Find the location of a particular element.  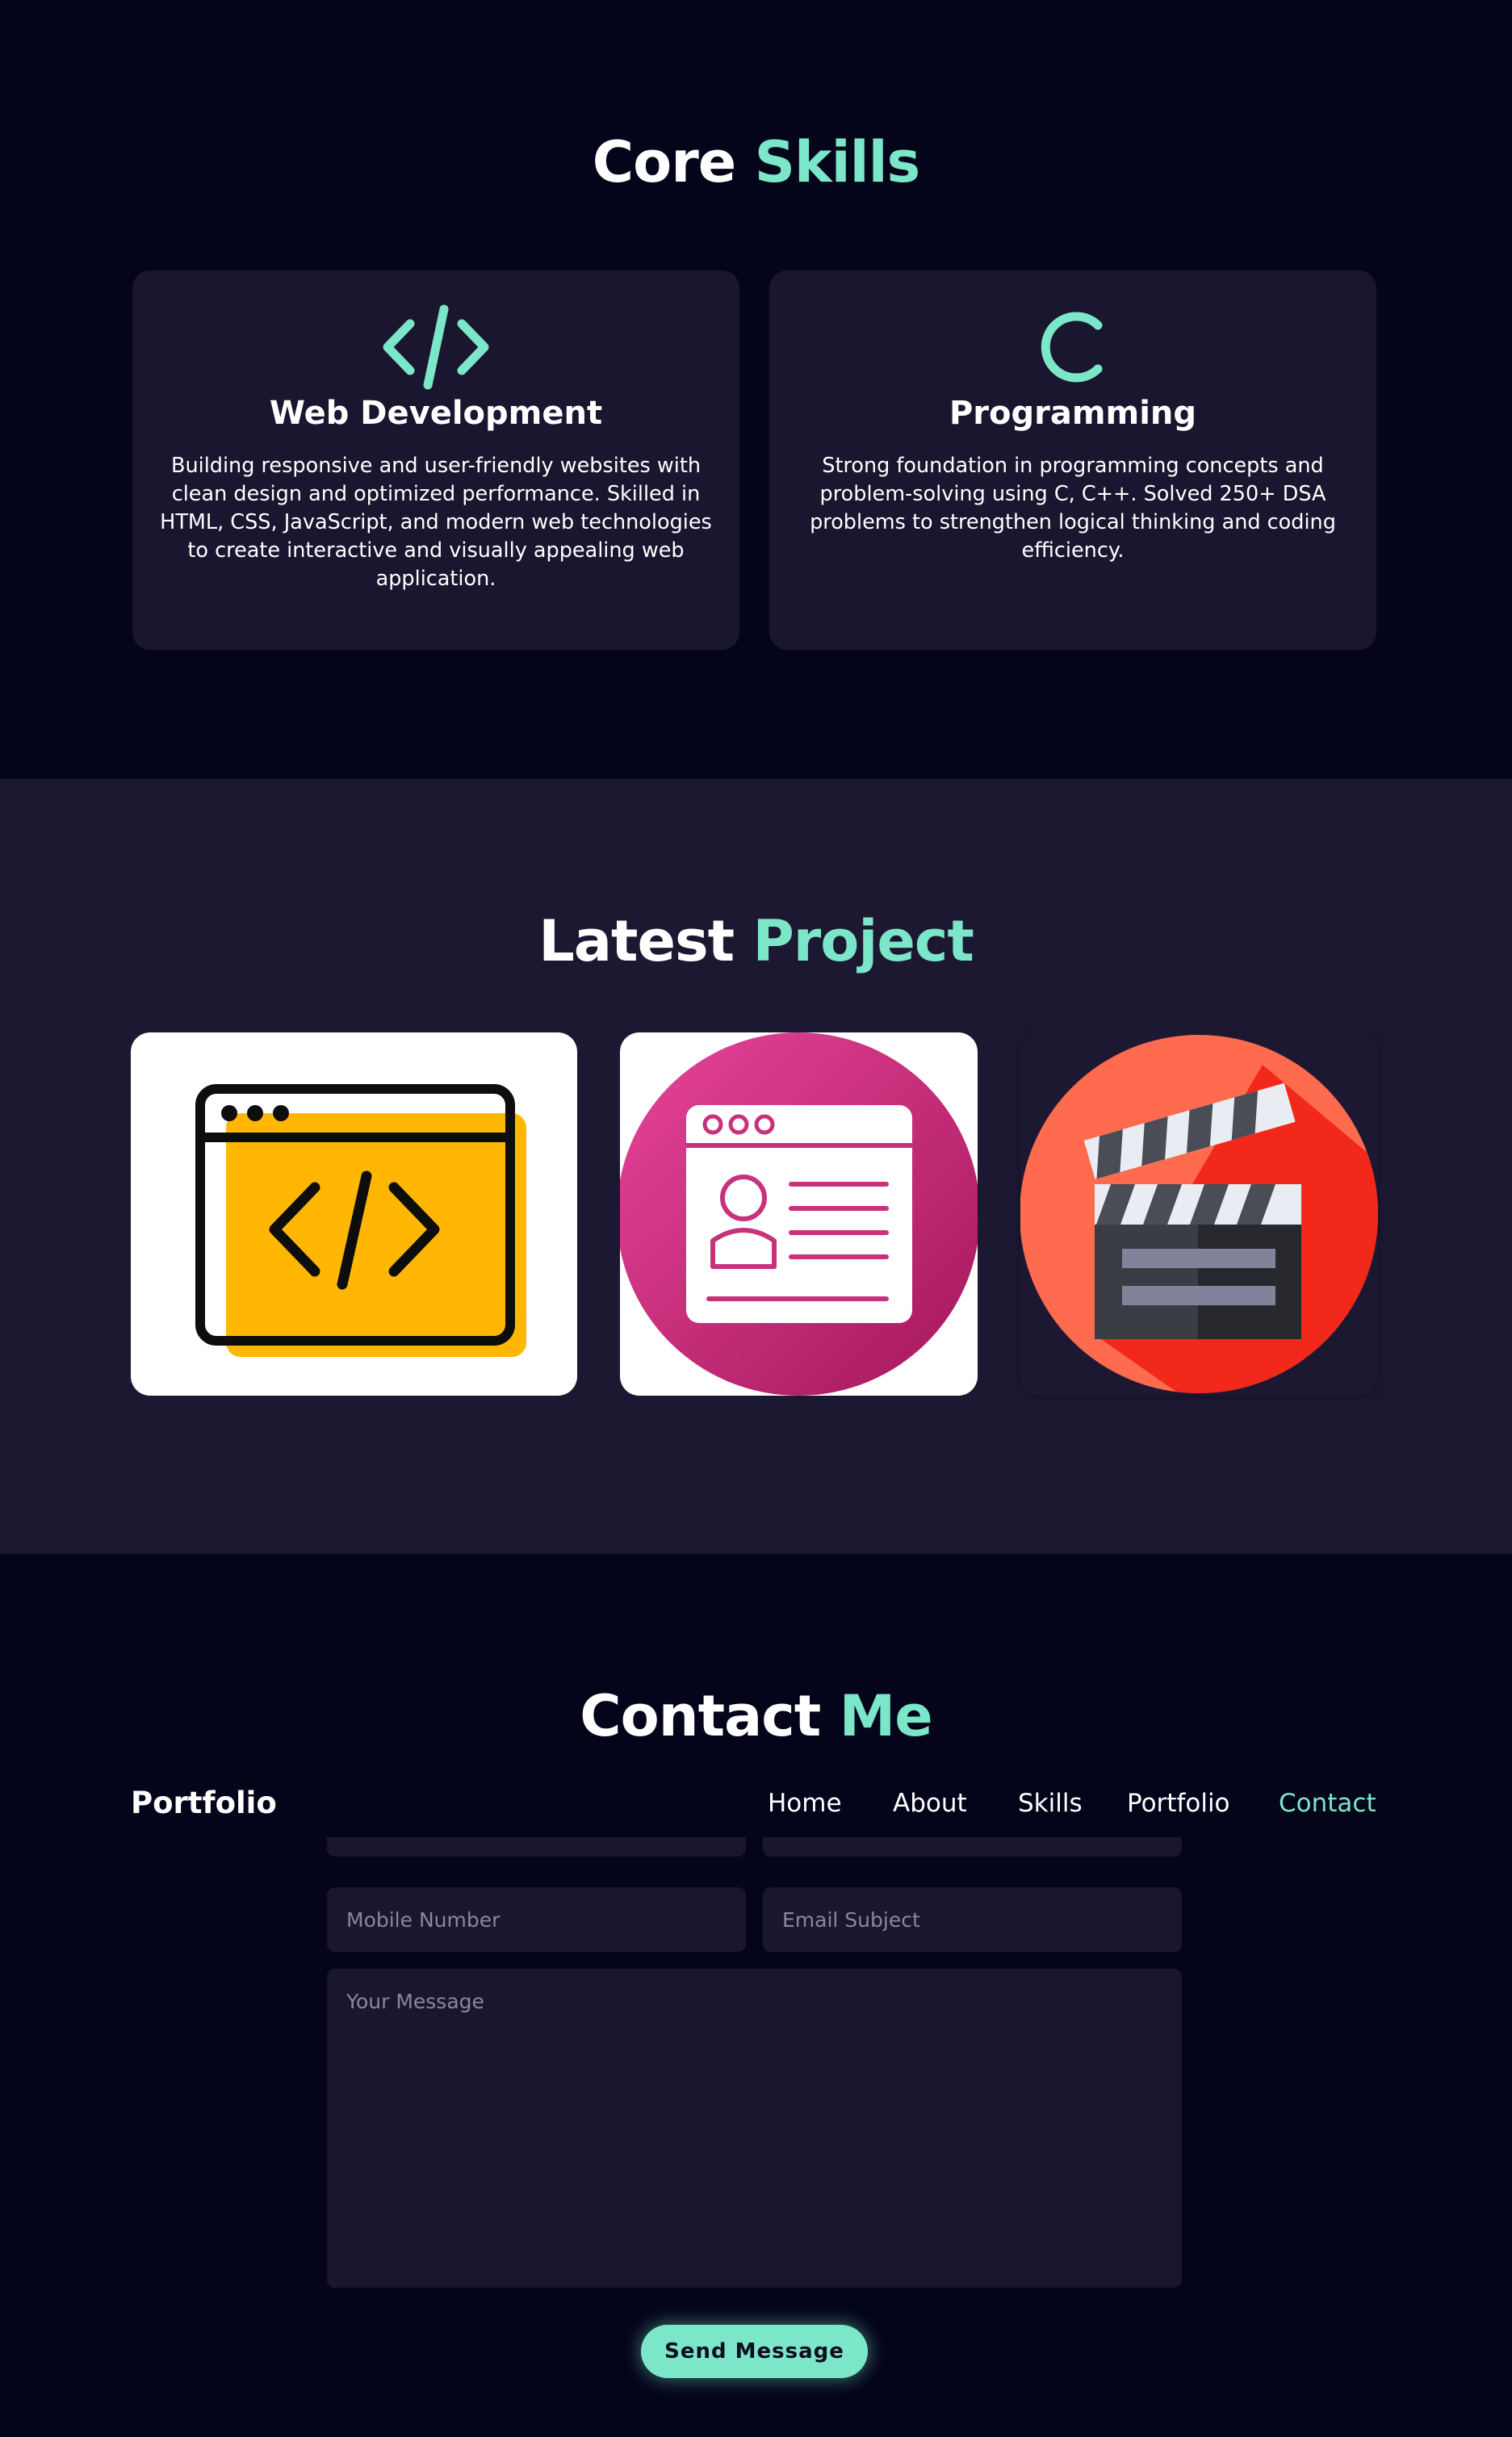

profile-card-icon is located at coordinates (799, 1214).